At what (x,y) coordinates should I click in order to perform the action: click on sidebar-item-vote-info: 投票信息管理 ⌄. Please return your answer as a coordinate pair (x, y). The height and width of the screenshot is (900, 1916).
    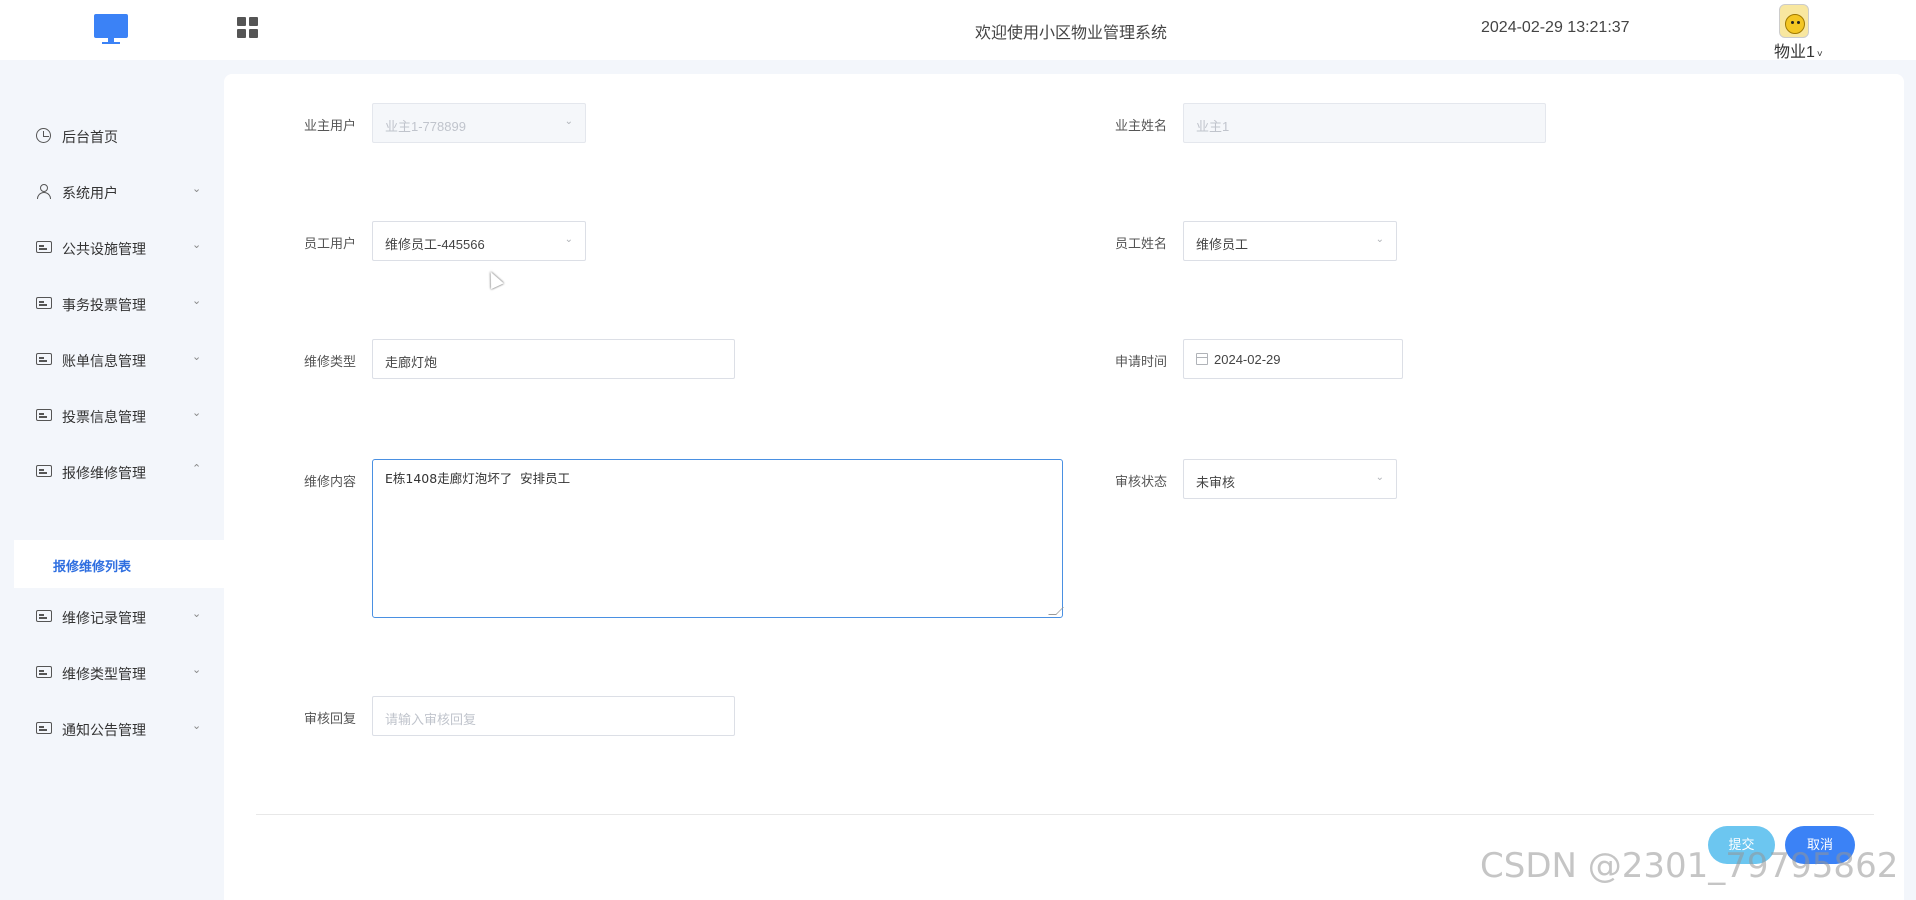
    Looking at the image, I should click on (112, 415).